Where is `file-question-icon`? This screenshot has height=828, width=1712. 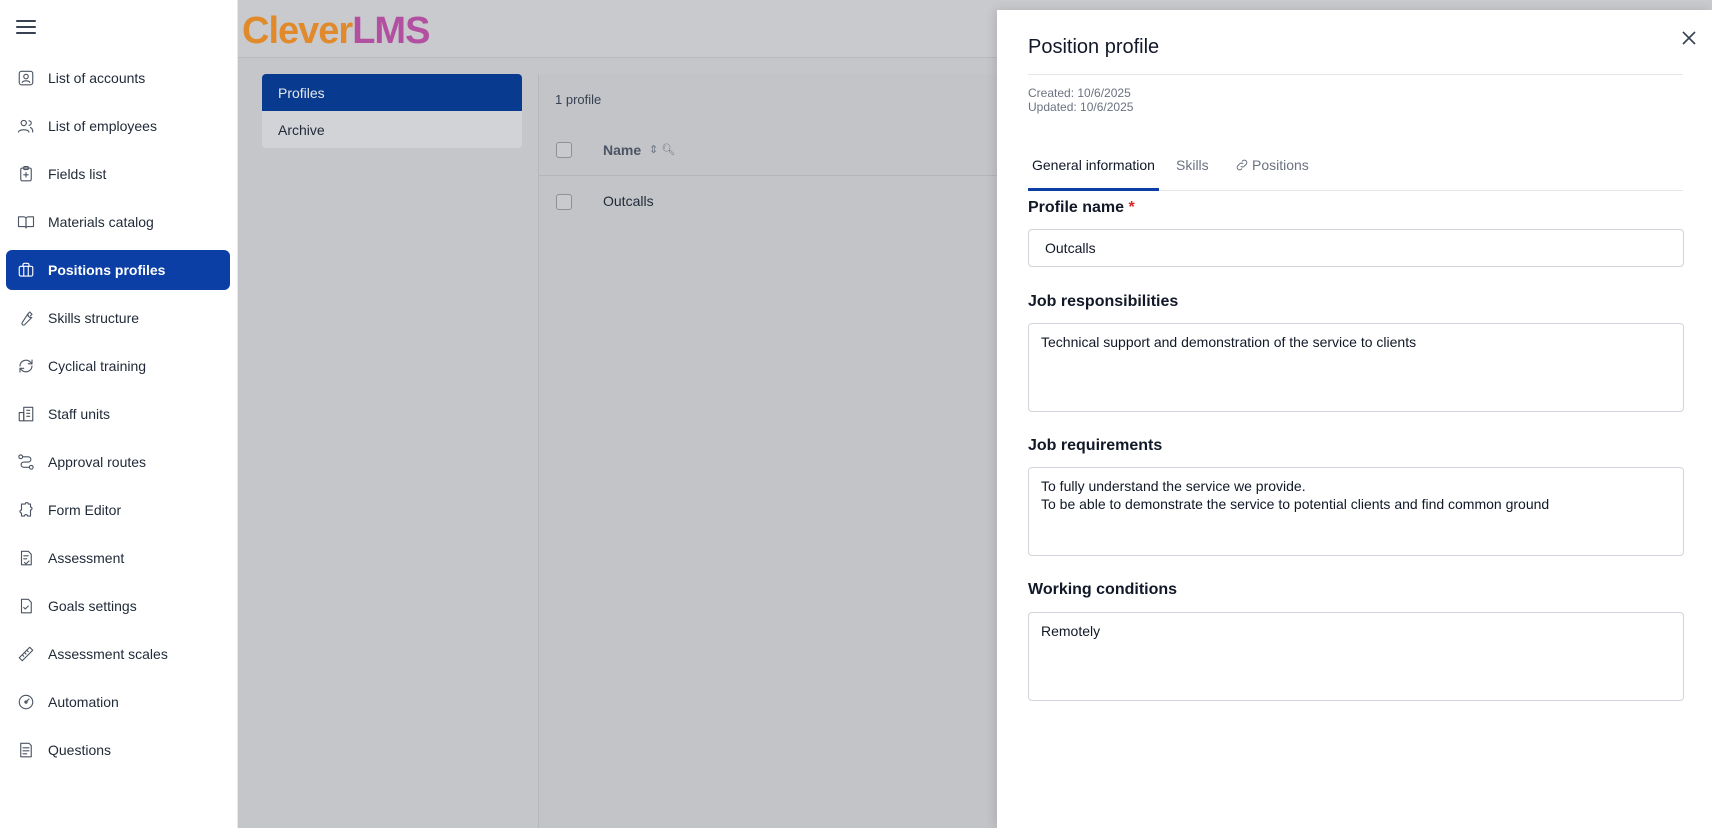 file-question-icon is located at coordinates (26, 750).